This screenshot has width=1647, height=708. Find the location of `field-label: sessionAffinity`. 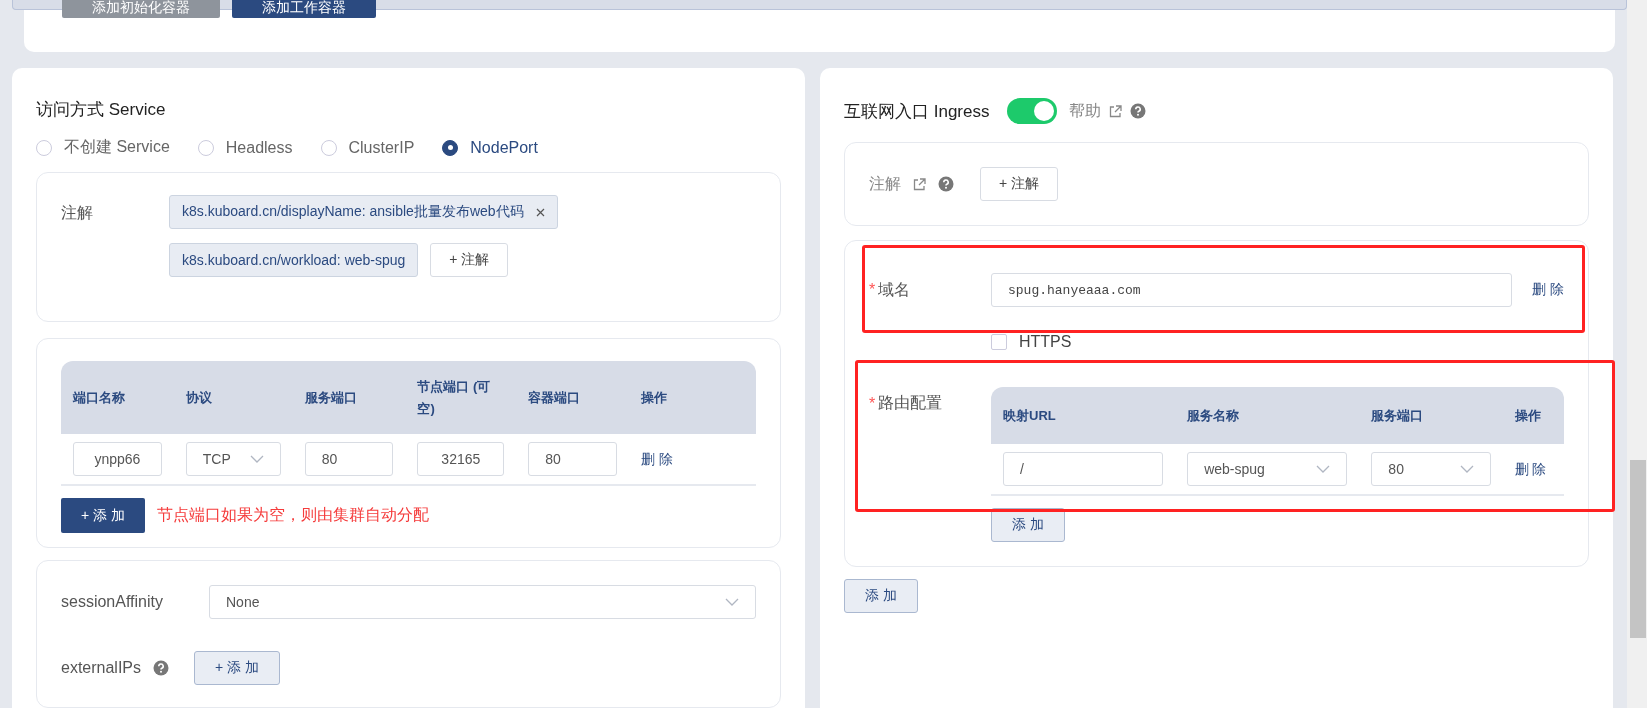

field-label: sessionAffinity is located at coordinates (112, 602).